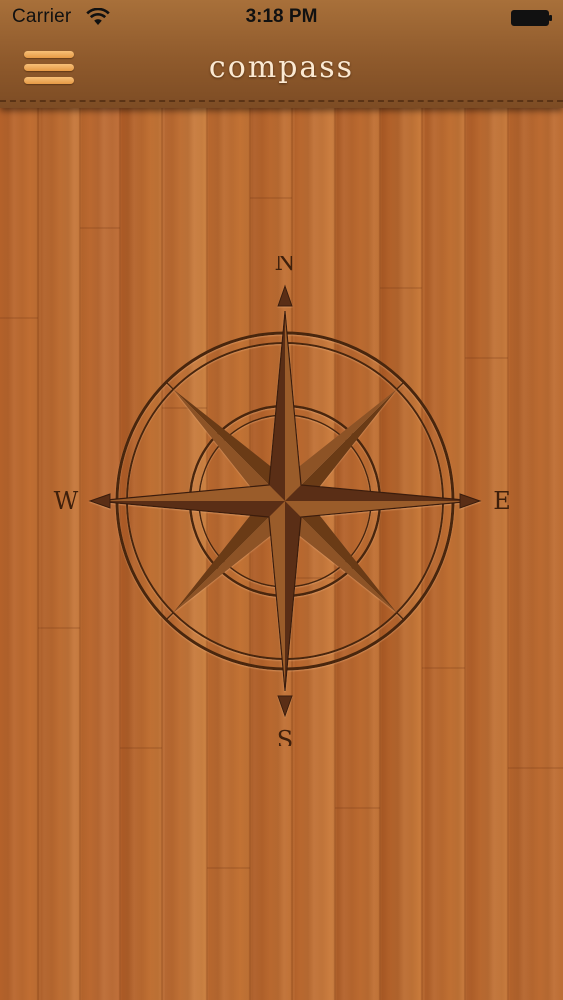 The image size is (563, 1000). I want to click on nav-bar: compass, so click(281, 68).